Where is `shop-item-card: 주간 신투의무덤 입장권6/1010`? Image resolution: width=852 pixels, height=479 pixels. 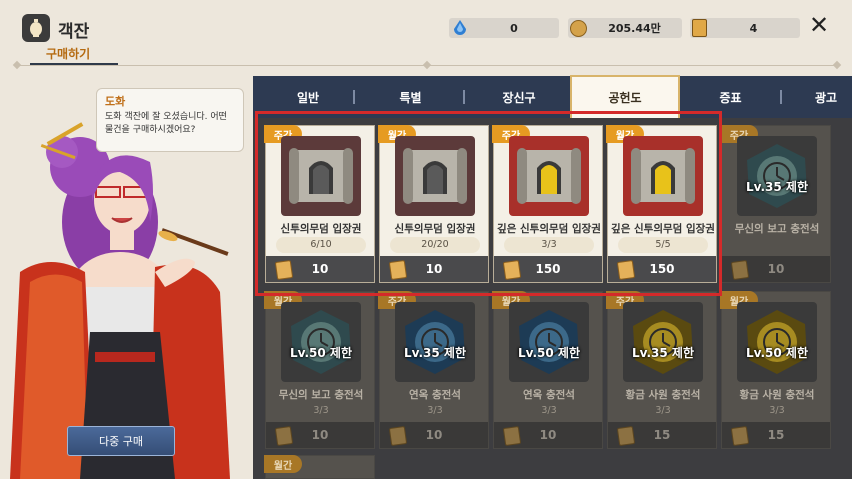
shop-item-card: 주간 신투의무덤 입장권6/1010 is located at coordinates (319, 204).